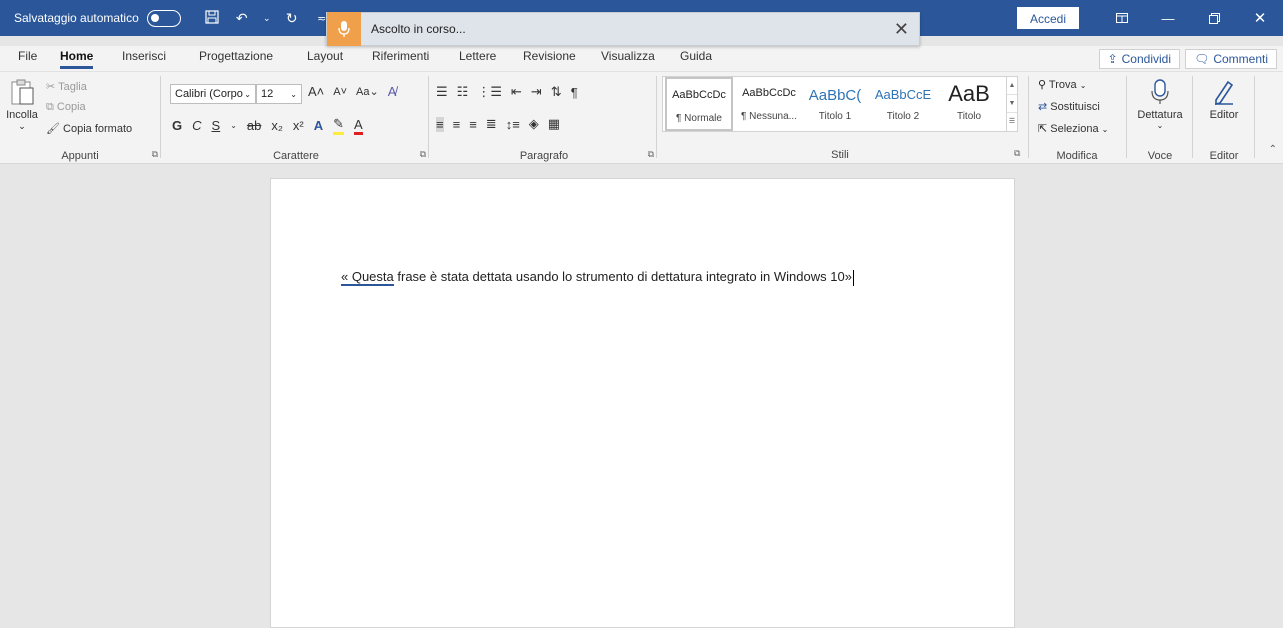 This screenshot has width=1283, height=628. I want to click on style-heading-2: AaBbCcE Titolo 2, so click(903, 104).